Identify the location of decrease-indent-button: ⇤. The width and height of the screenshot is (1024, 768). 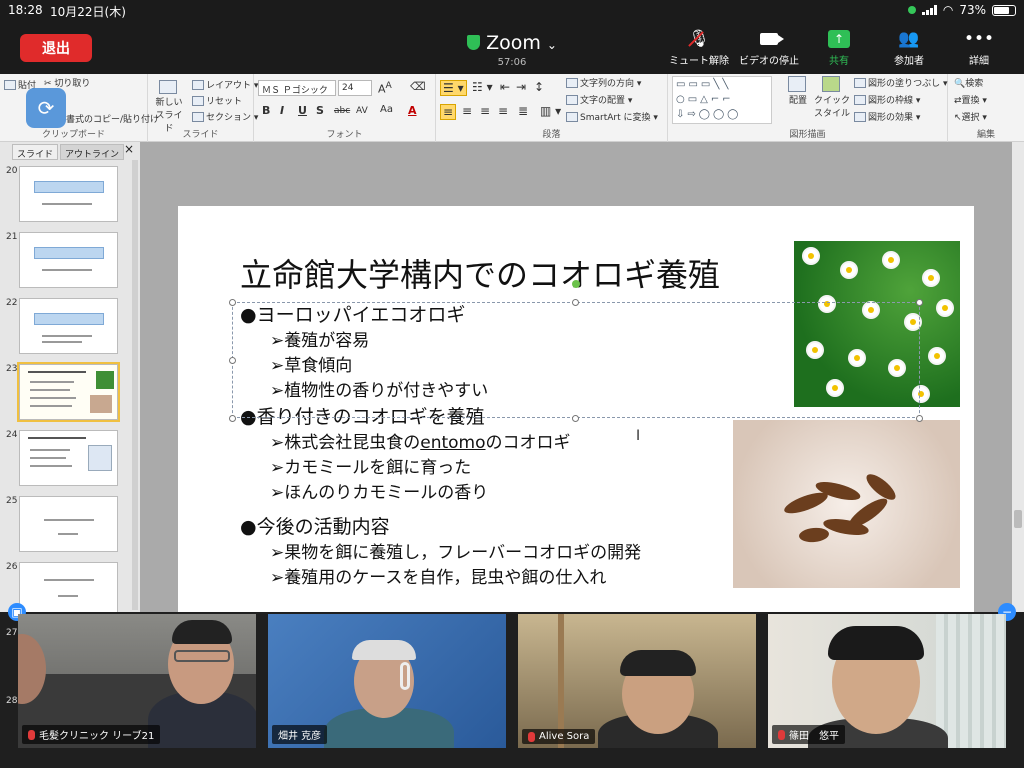
(505, 87).